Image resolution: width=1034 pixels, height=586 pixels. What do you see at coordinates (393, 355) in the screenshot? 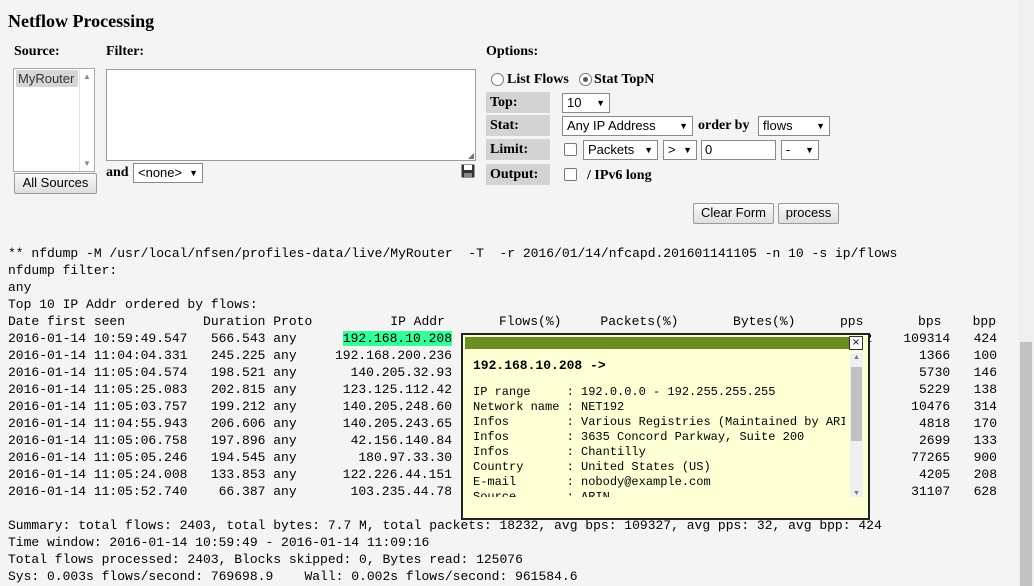
I see `ip-address-cell: 192.168.200.236` at bounding box center [393, 355].